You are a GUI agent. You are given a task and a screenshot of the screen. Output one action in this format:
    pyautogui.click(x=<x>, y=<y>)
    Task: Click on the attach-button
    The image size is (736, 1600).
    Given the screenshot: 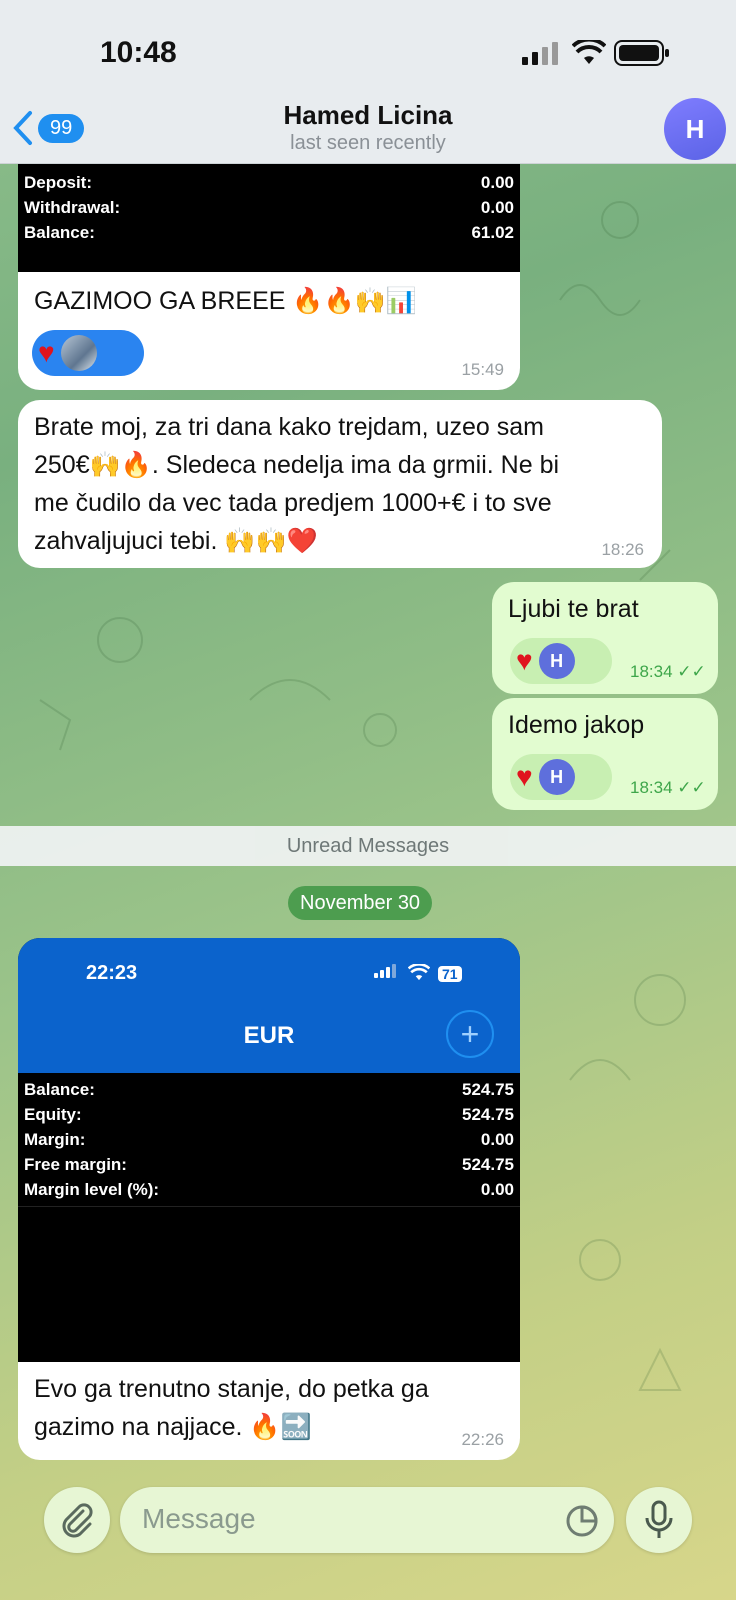 What is the action you would take?
    pyautogui.click(x=77, y=1520)
    